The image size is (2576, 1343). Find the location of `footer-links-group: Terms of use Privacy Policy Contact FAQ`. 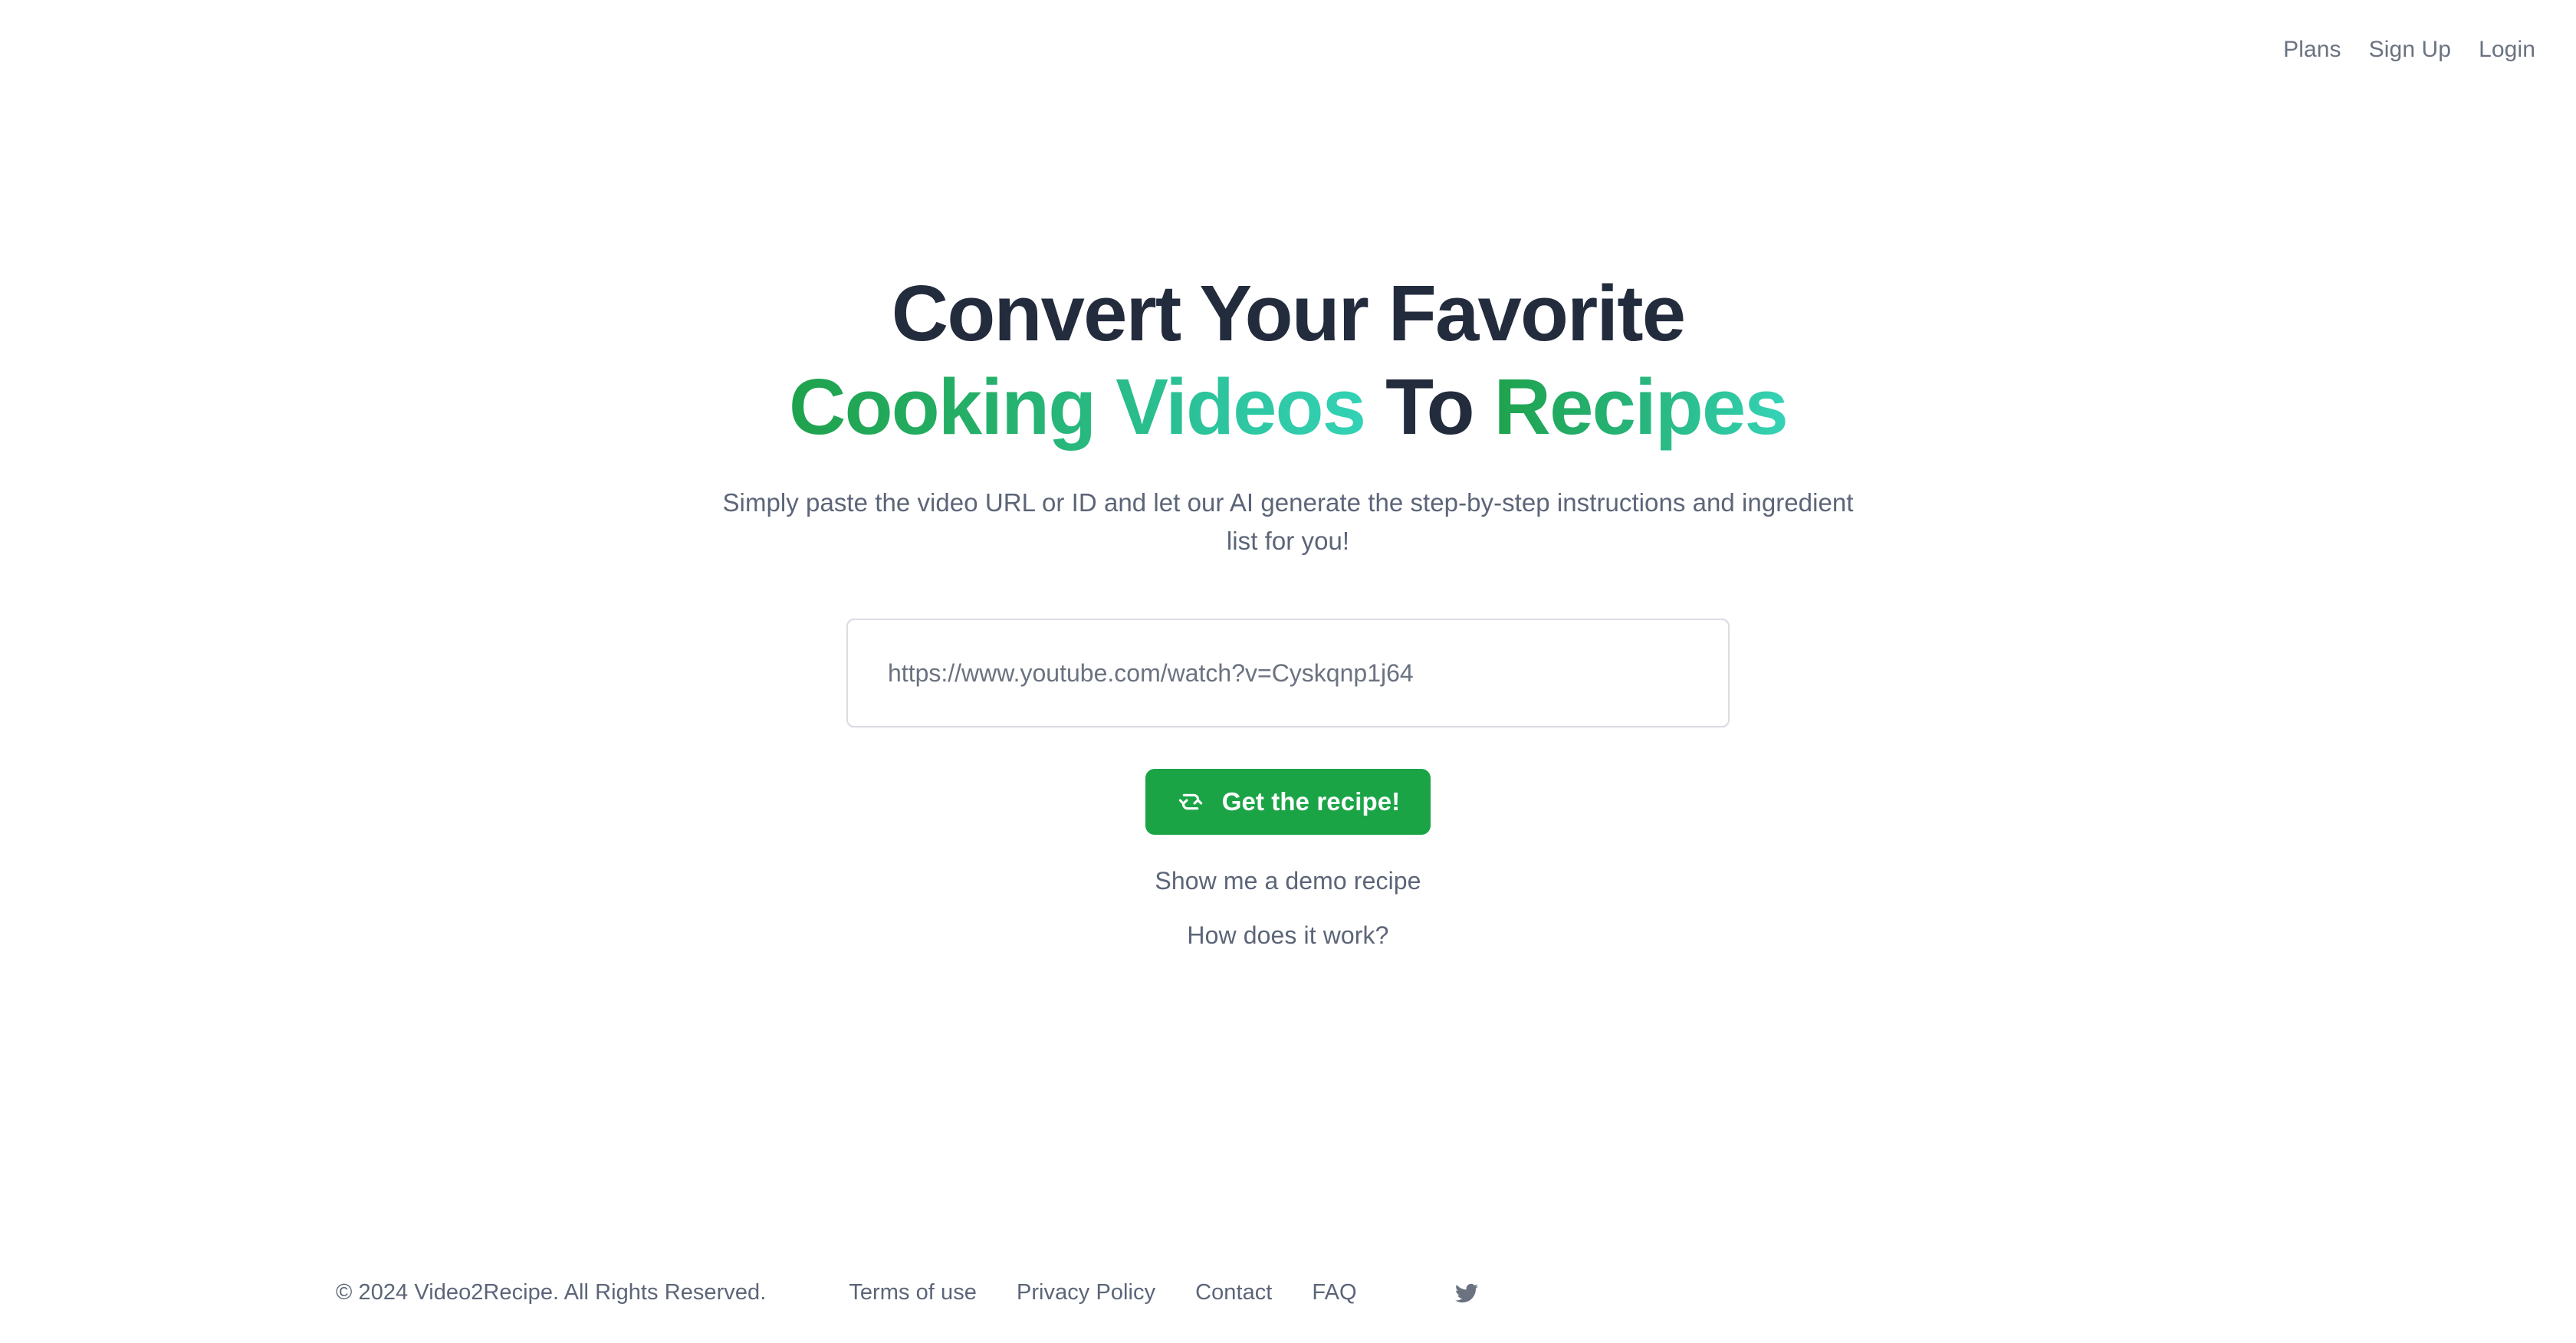

footer-links-group: Terms of use Privacy Policy Contact FAQ is located at coordinates (1102, 1293).